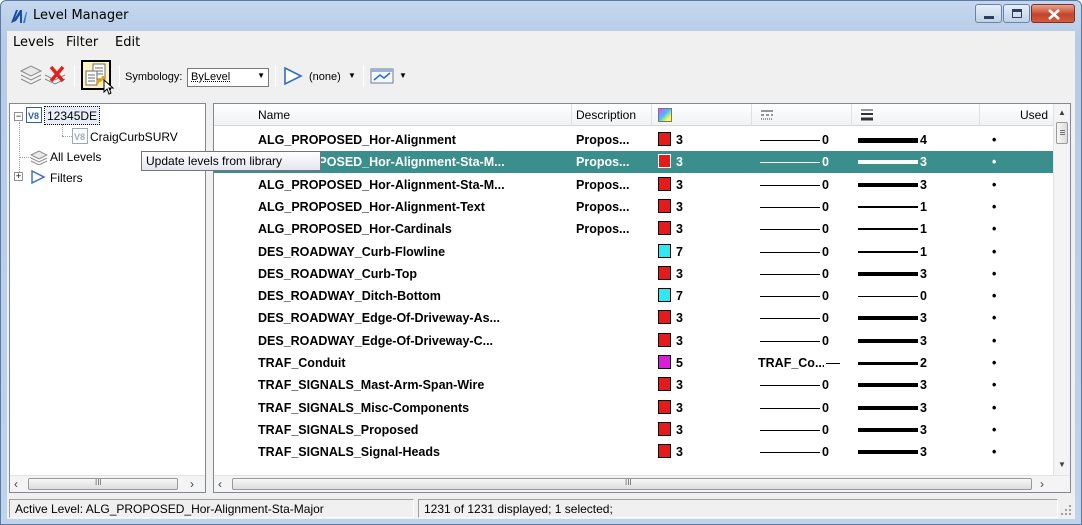 This screenshot has height=525, width=1082. What do you see at coordinates (923, 229) in the screenshot?
I see `level-weight: 1` at bounding box center [923, 229].